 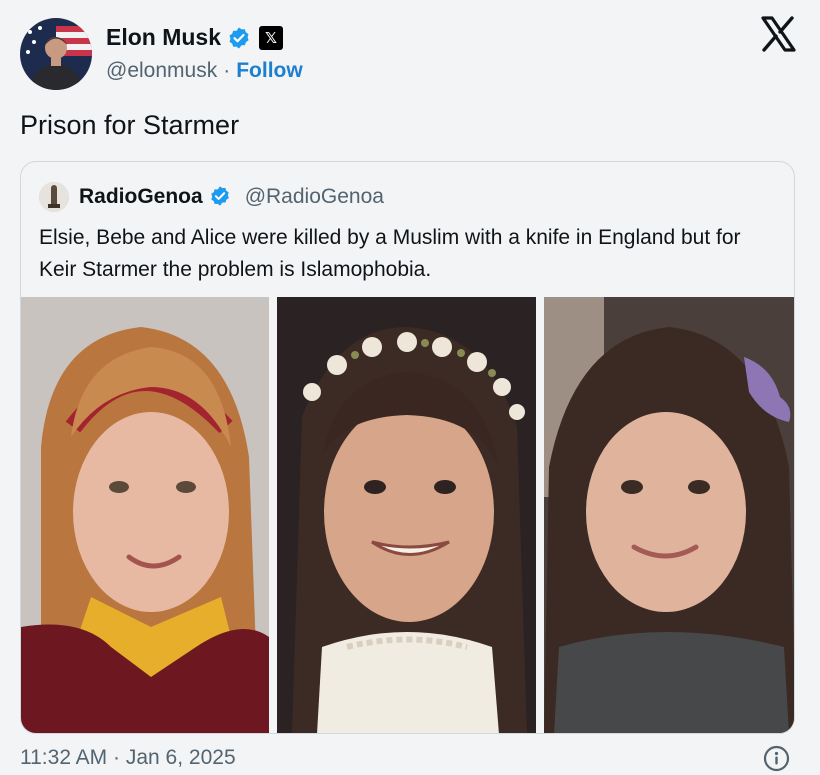 I want to click on post-timestamp: 11:32 AM · Jan 6, 2025, so click(x=128, y=758).